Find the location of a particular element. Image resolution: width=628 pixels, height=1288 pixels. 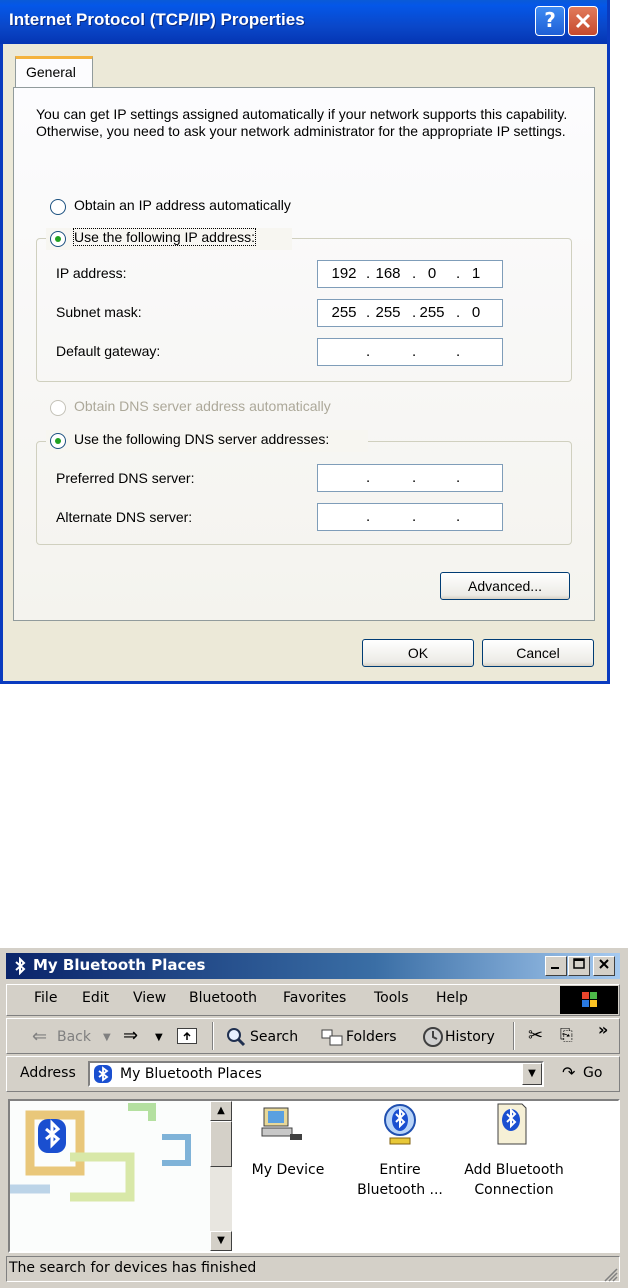

bluetooth-address-icon is located at coordinates (103, 1074).